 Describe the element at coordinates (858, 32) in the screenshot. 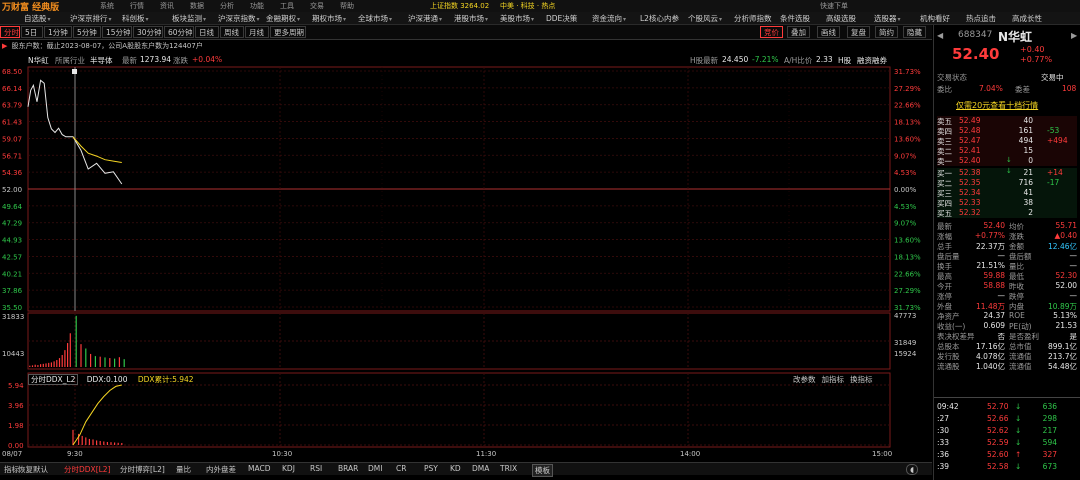

I see `toolbar-button: 复盘` at that location.